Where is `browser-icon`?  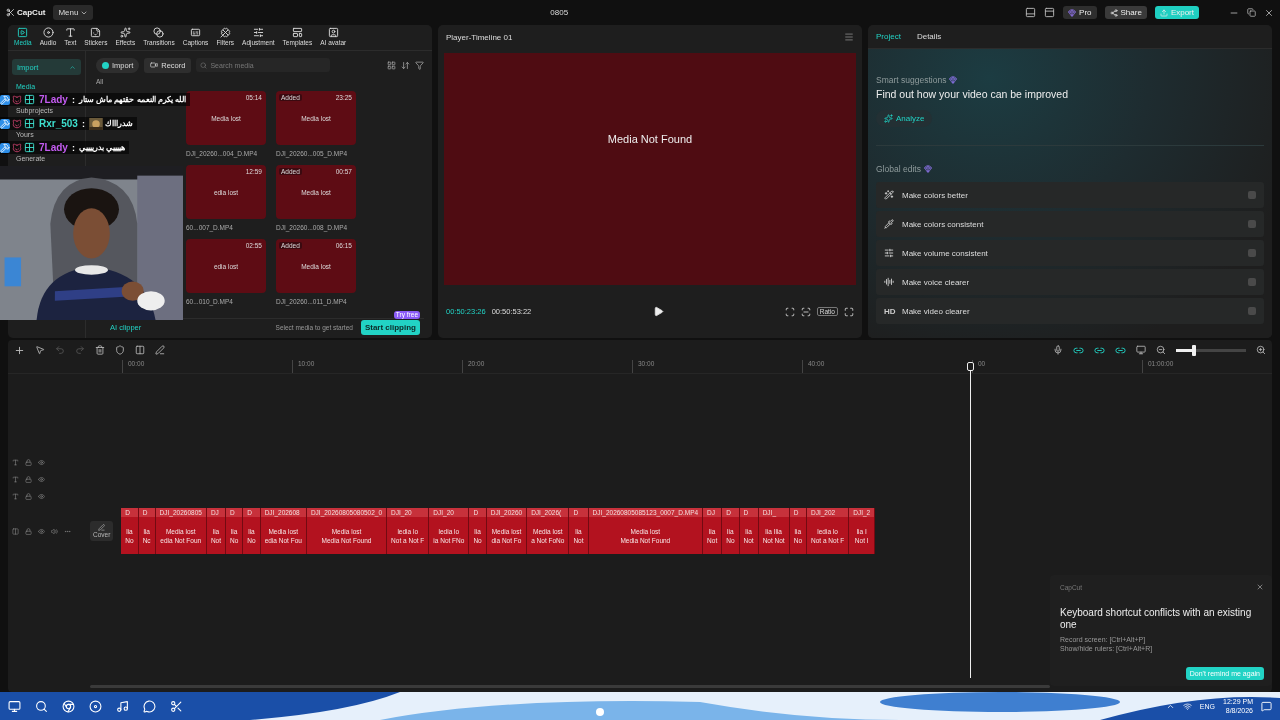 browser-icon is located at coordinates (68, 706).